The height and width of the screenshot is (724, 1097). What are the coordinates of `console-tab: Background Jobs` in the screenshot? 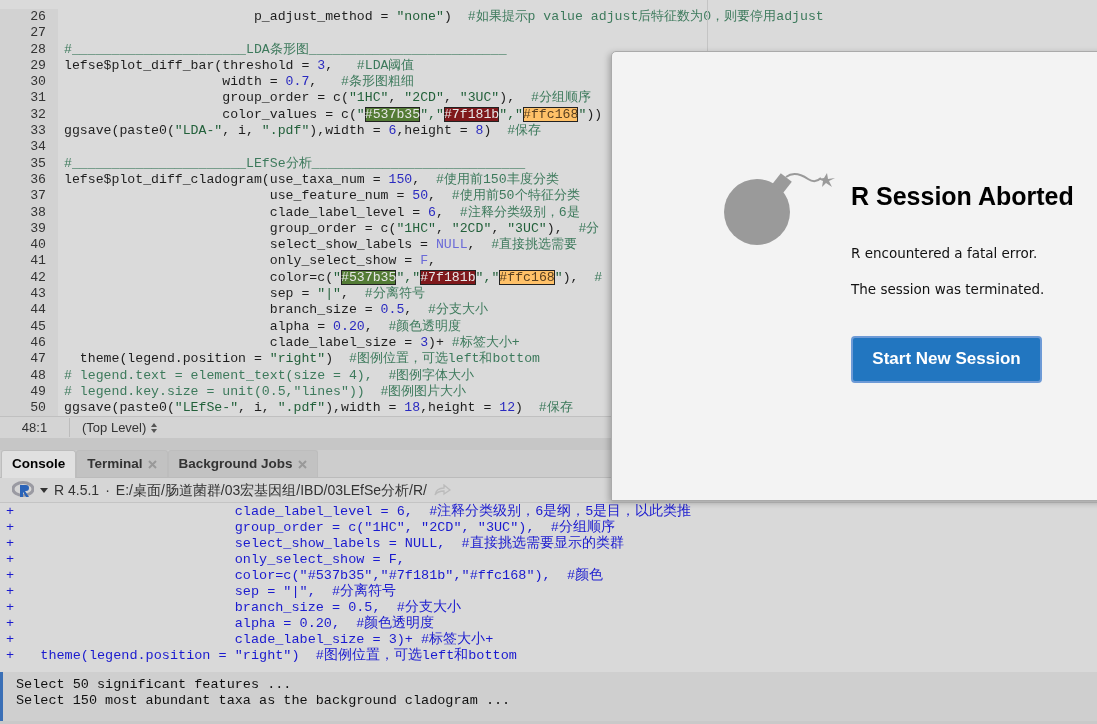 It's located at (242, 463).